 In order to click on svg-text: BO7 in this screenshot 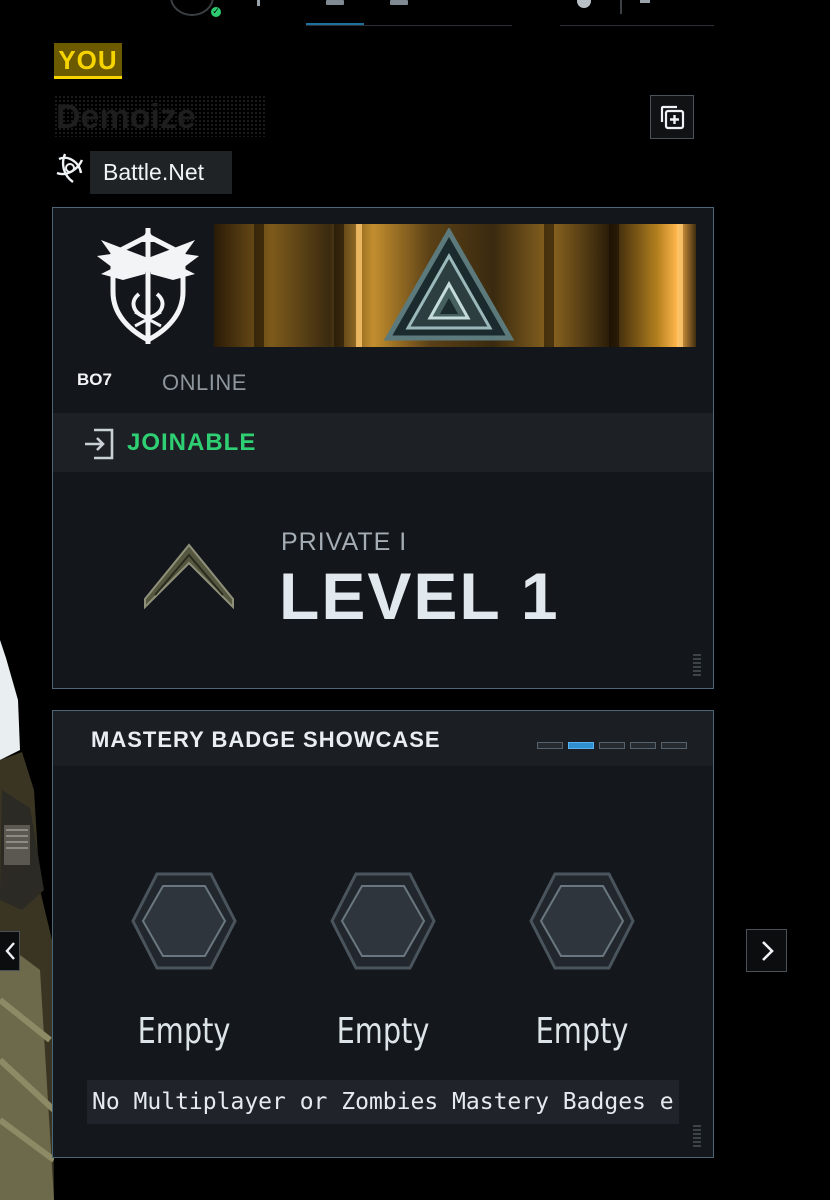, I will do `click(94, 379)`.